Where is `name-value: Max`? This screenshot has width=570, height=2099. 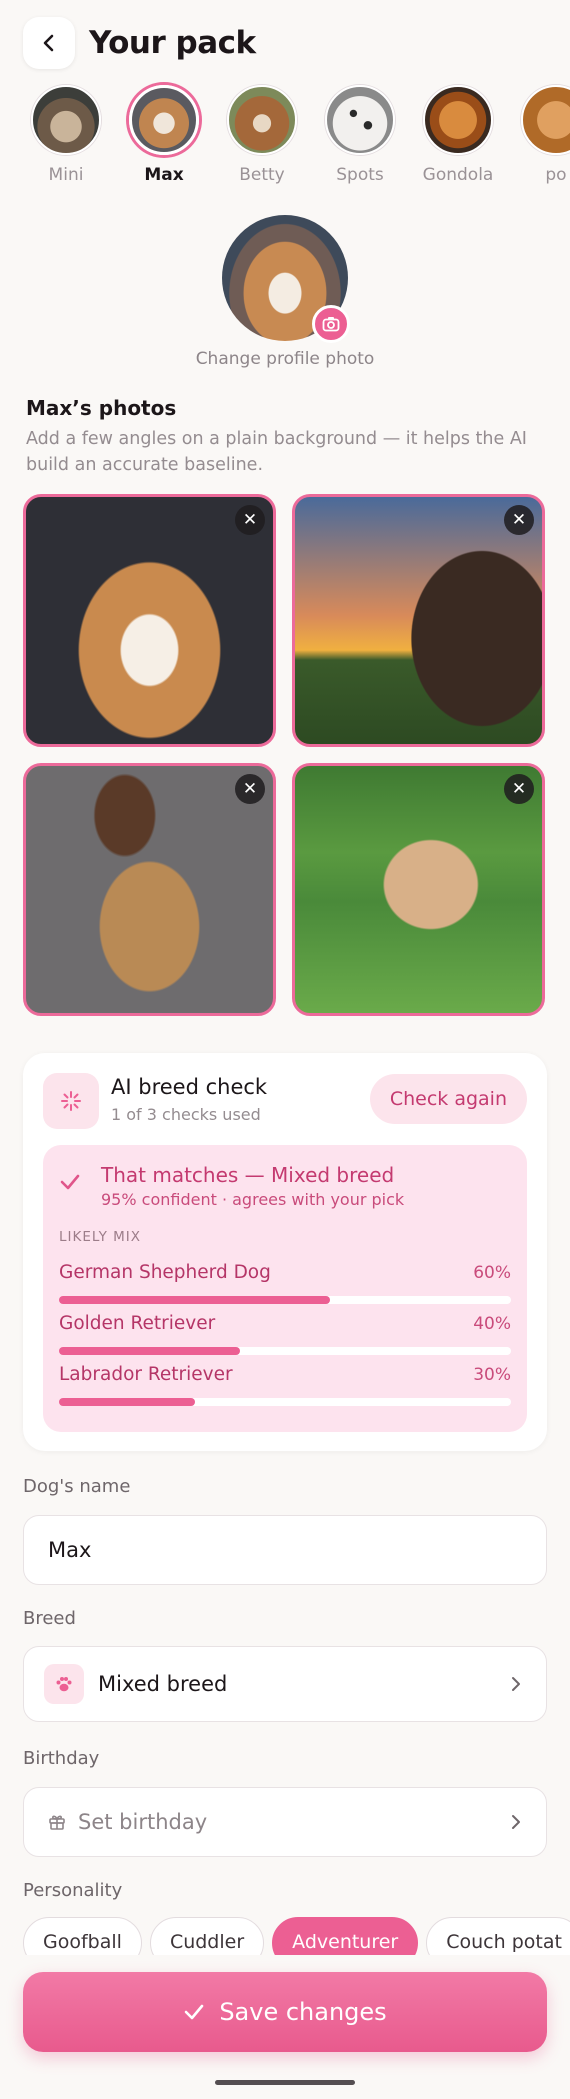 name-value: Max is located at coordinates (70, 1550).